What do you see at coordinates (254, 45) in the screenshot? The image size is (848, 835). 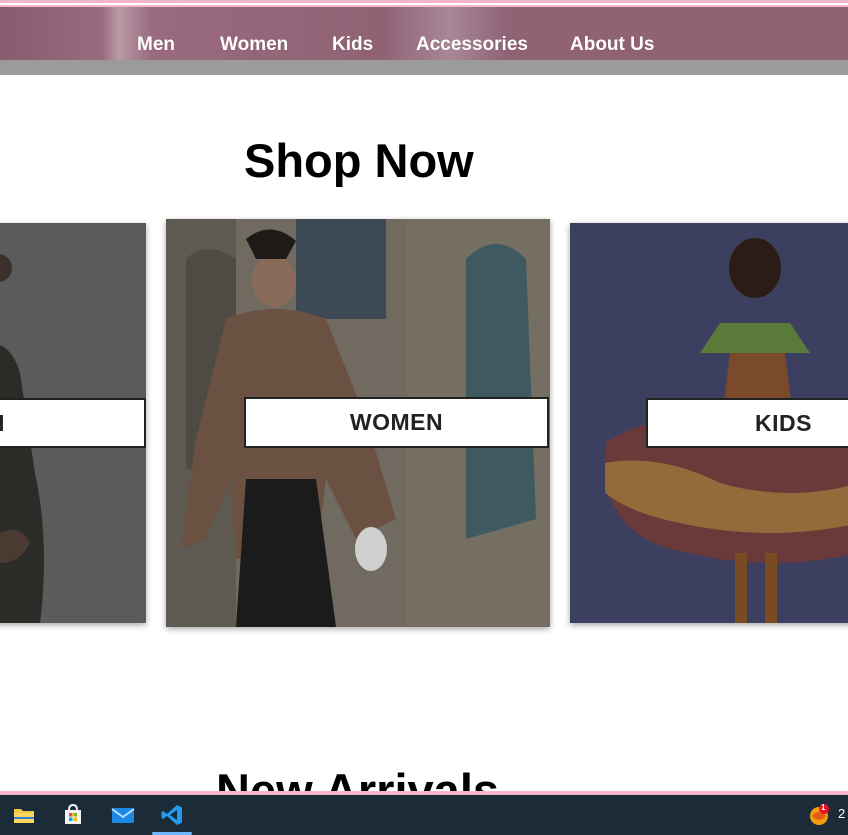 I see `nav-link-women: Women` at bounding box center [254, 45].